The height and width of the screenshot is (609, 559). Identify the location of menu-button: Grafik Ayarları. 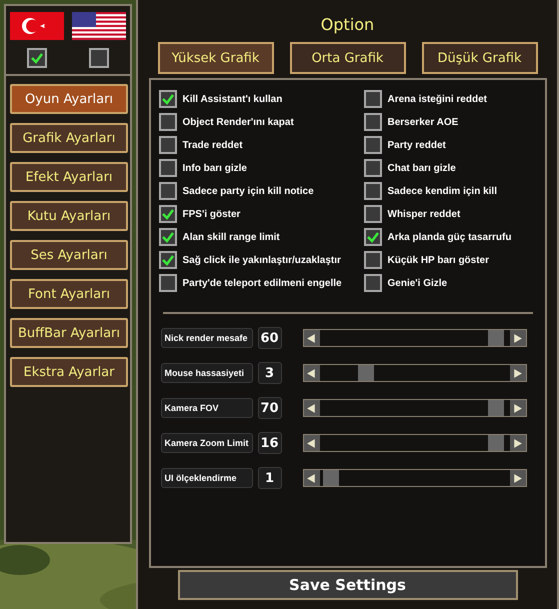
(69, 138).